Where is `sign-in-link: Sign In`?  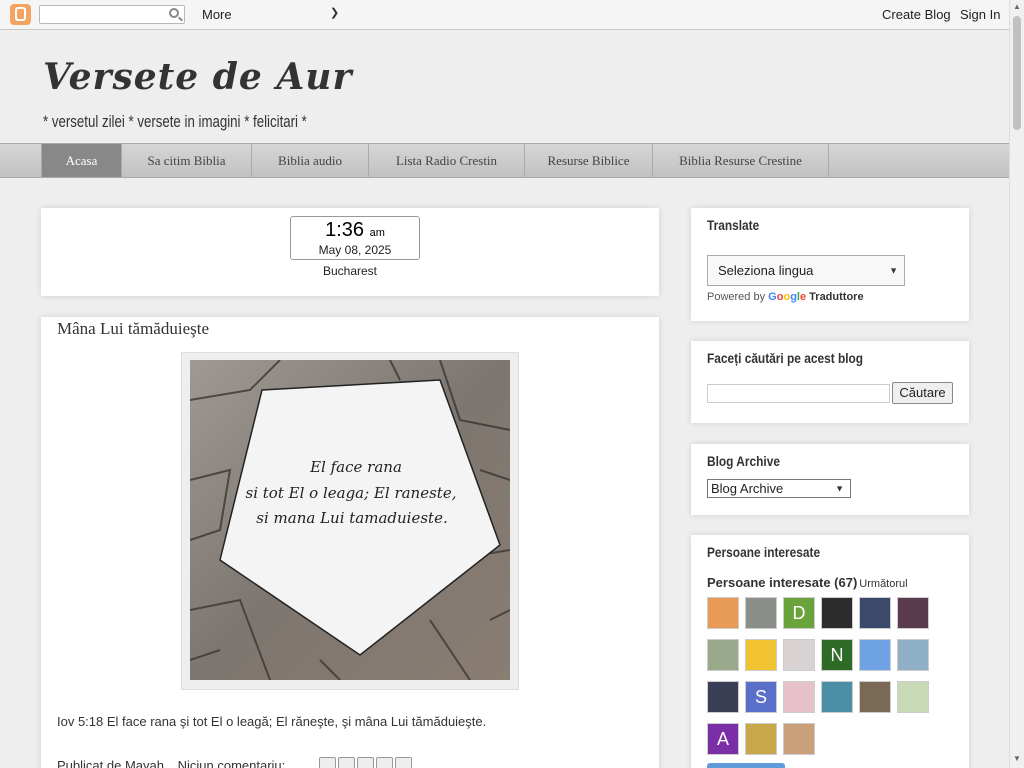 sign-in-link: Sign In is located at coordinates (980, 14).